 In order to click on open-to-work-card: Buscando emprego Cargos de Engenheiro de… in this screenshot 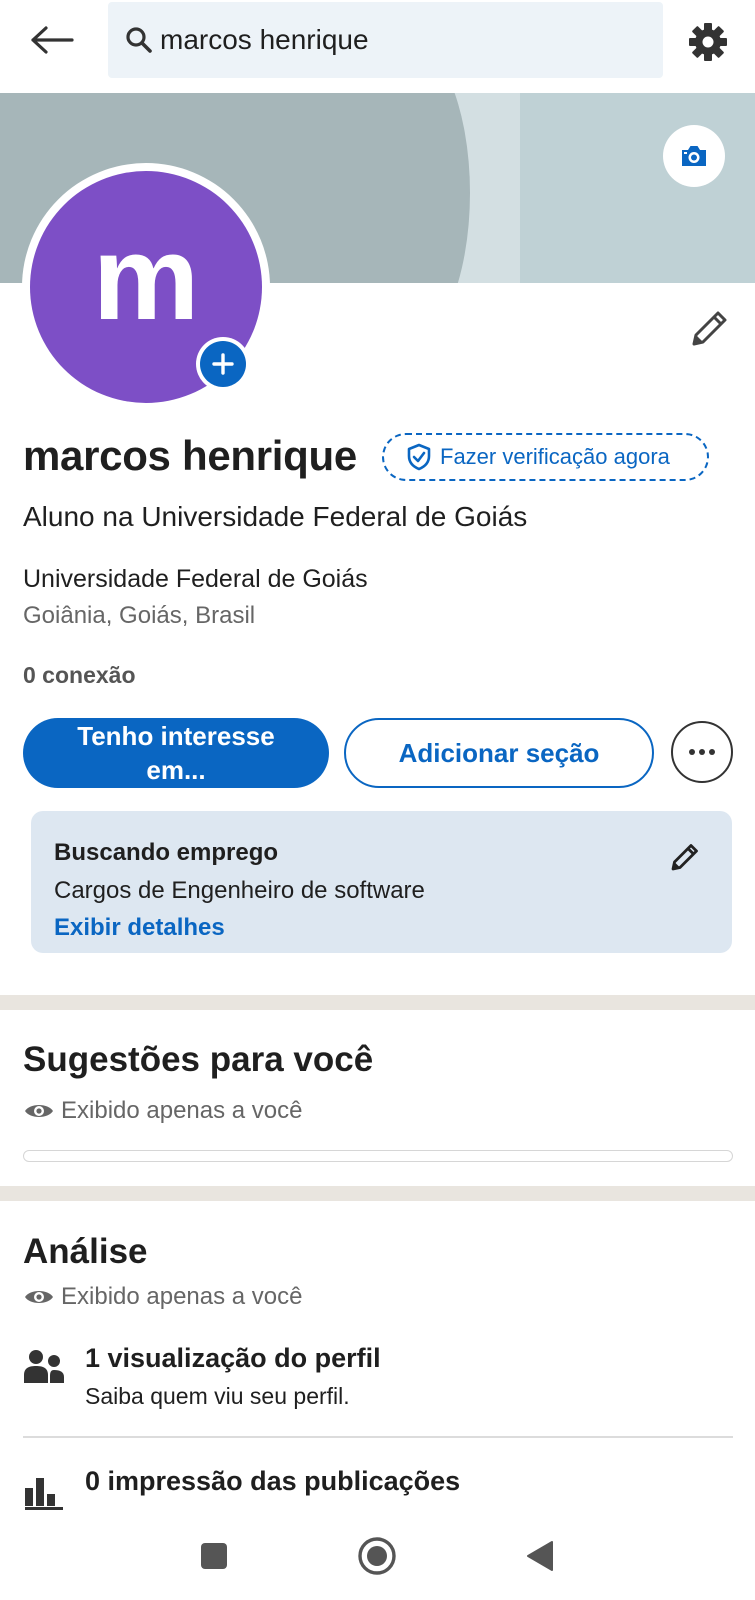, I will do `click(381, 882)`.